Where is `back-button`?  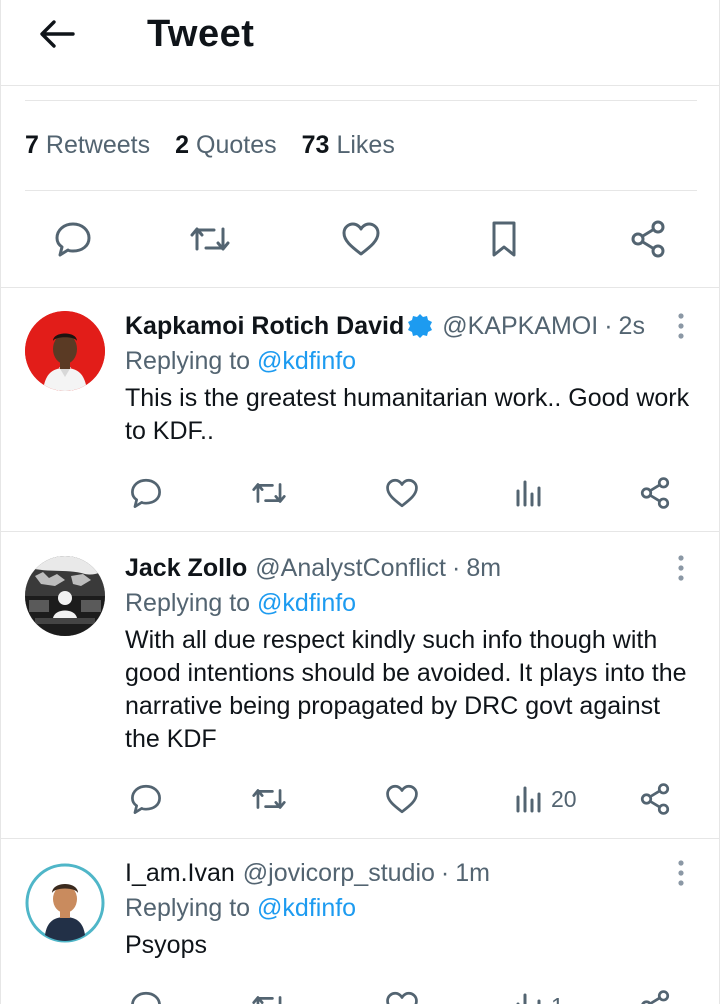 back-button is located at coordinates (57, 34).